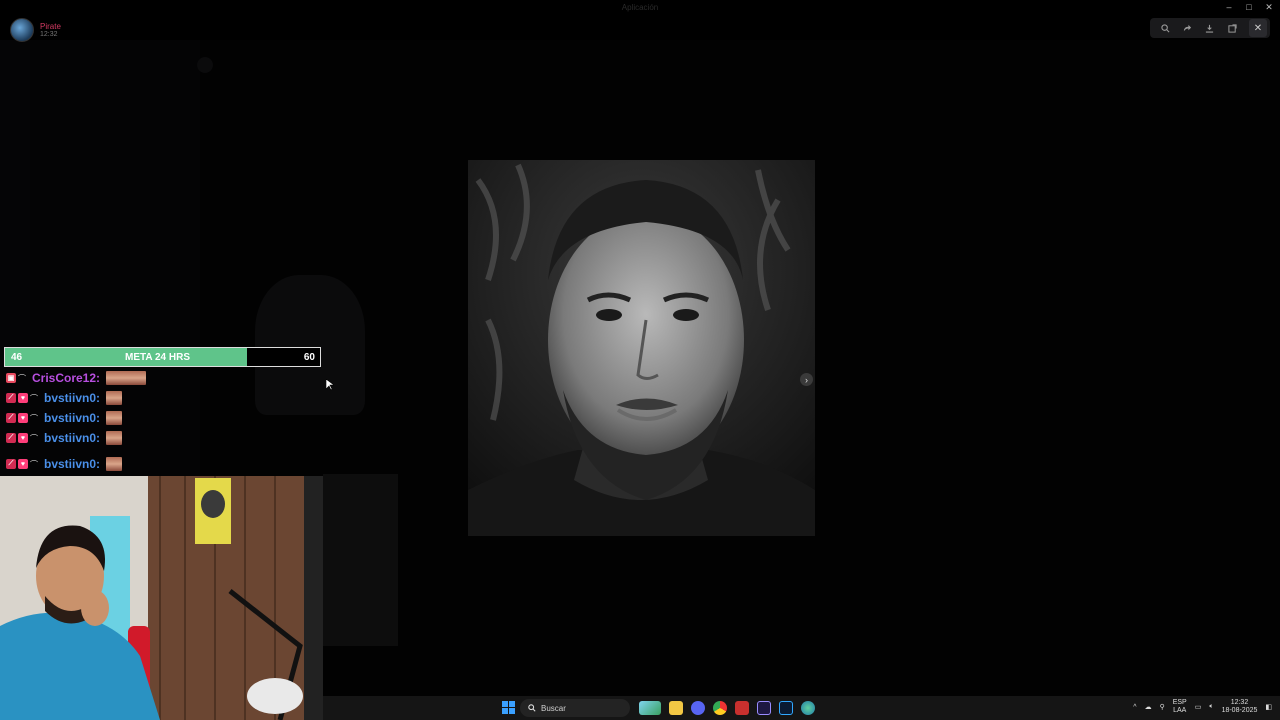  I want to click on close-window-icon: ✕, so click(1269, 7).